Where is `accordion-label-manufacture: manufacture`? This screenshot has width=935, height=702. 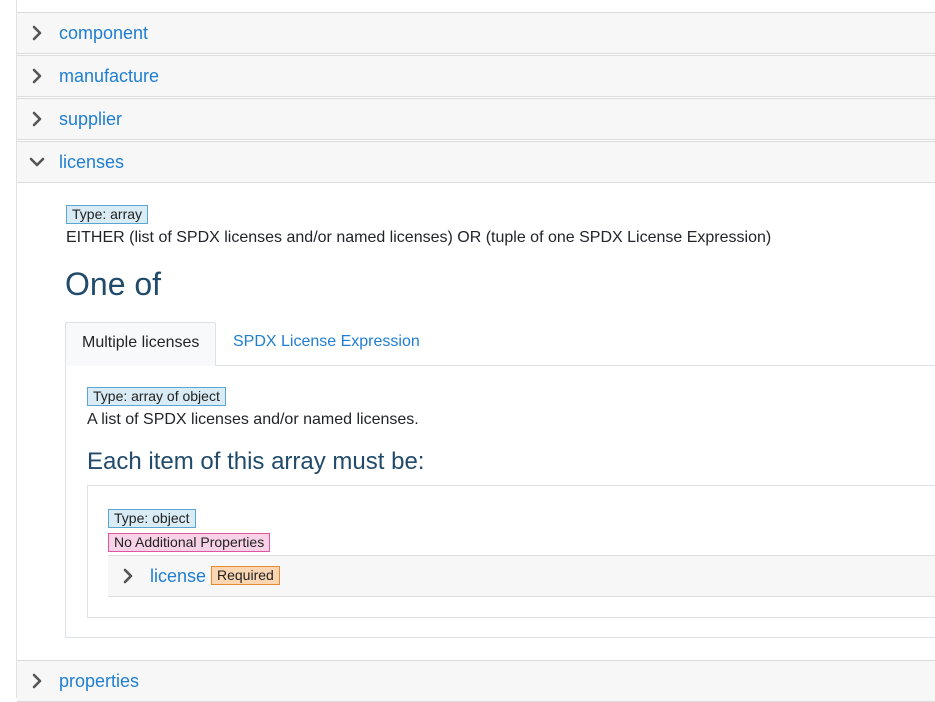 accordion-label-manufacture: manufacture is located at coordinates (109, 76).